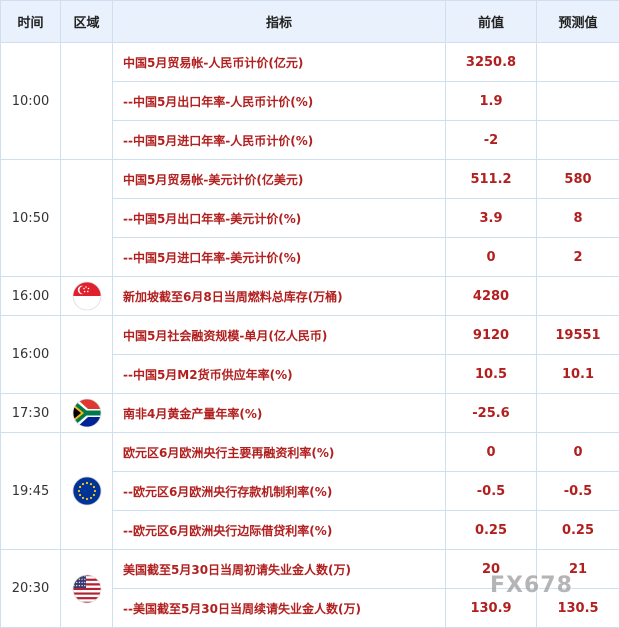 The width and height of the screenshot is (619, 628). Describe the element at coordinates (491, 101) in the screenshot. I see `previous-value: 1.9` at that location.